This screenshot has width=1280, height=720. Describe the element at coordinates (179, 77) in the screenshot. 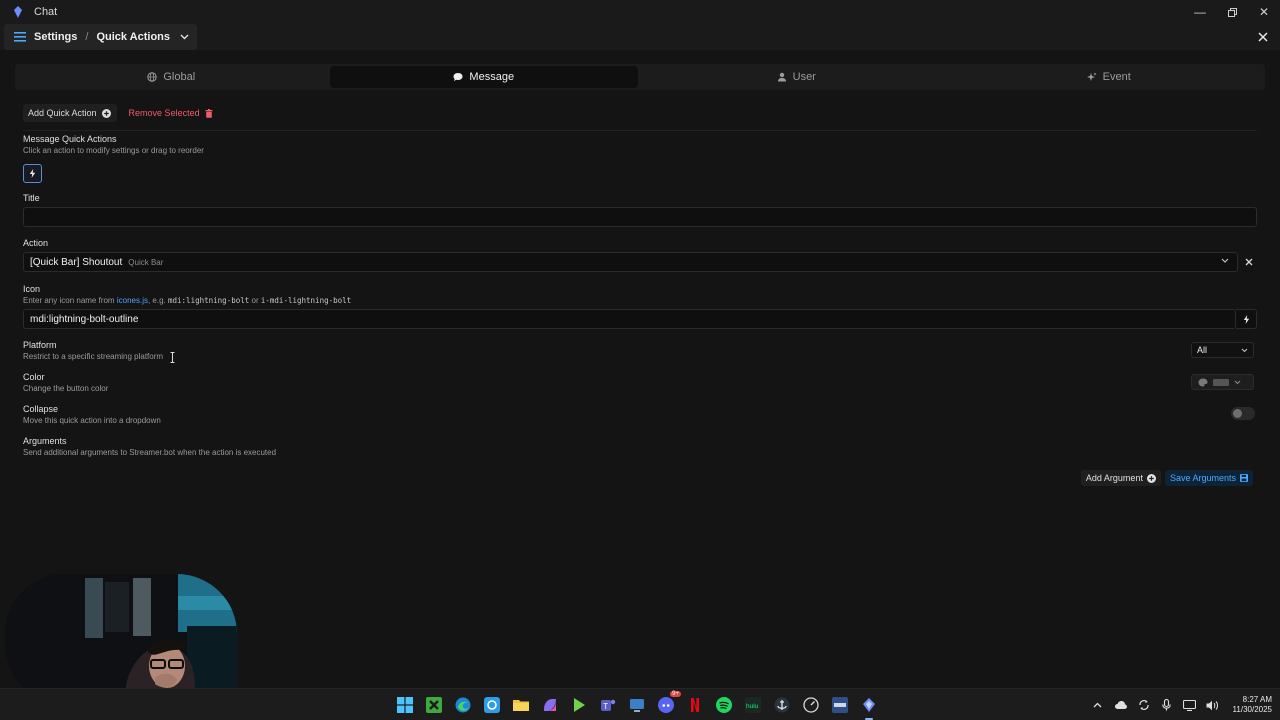

I see `tab-global-label: Global` at that location.